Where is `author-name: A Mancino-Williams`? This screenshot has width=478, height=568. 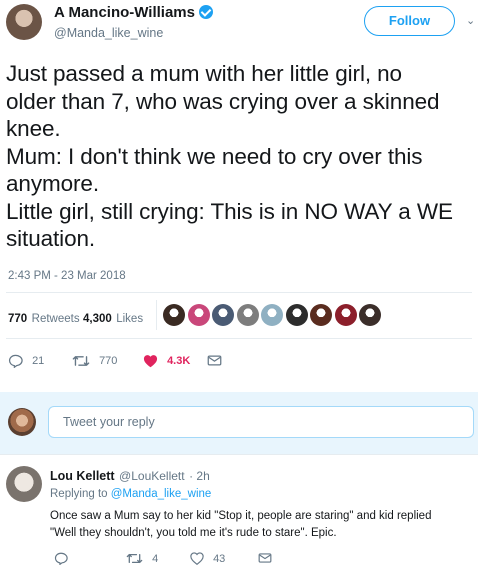
author-name: A Mancino-Williams is located at coordinates (133, 12).